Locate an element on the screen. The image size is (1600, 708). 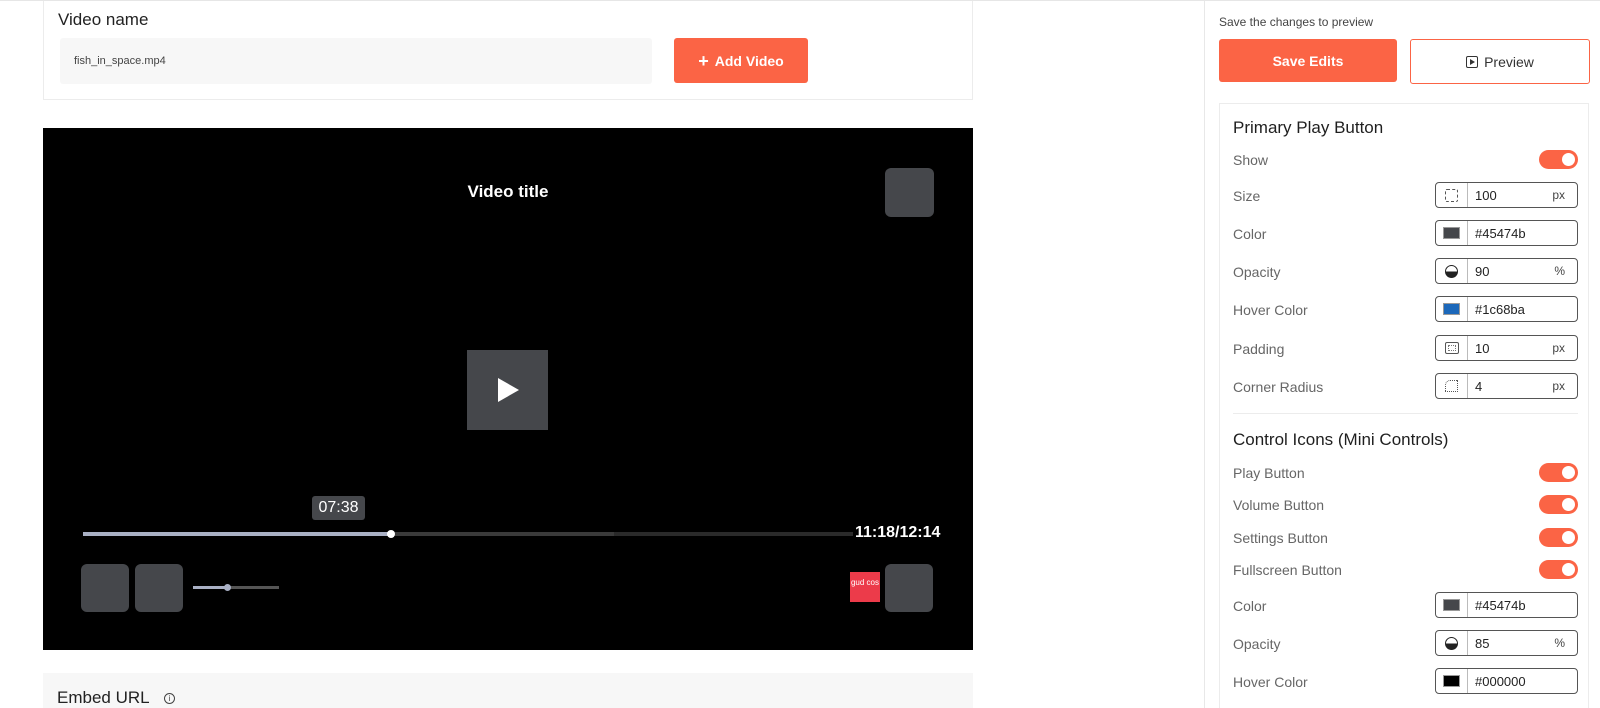
color-value: #45474b is located at coordinates (1500, 233).